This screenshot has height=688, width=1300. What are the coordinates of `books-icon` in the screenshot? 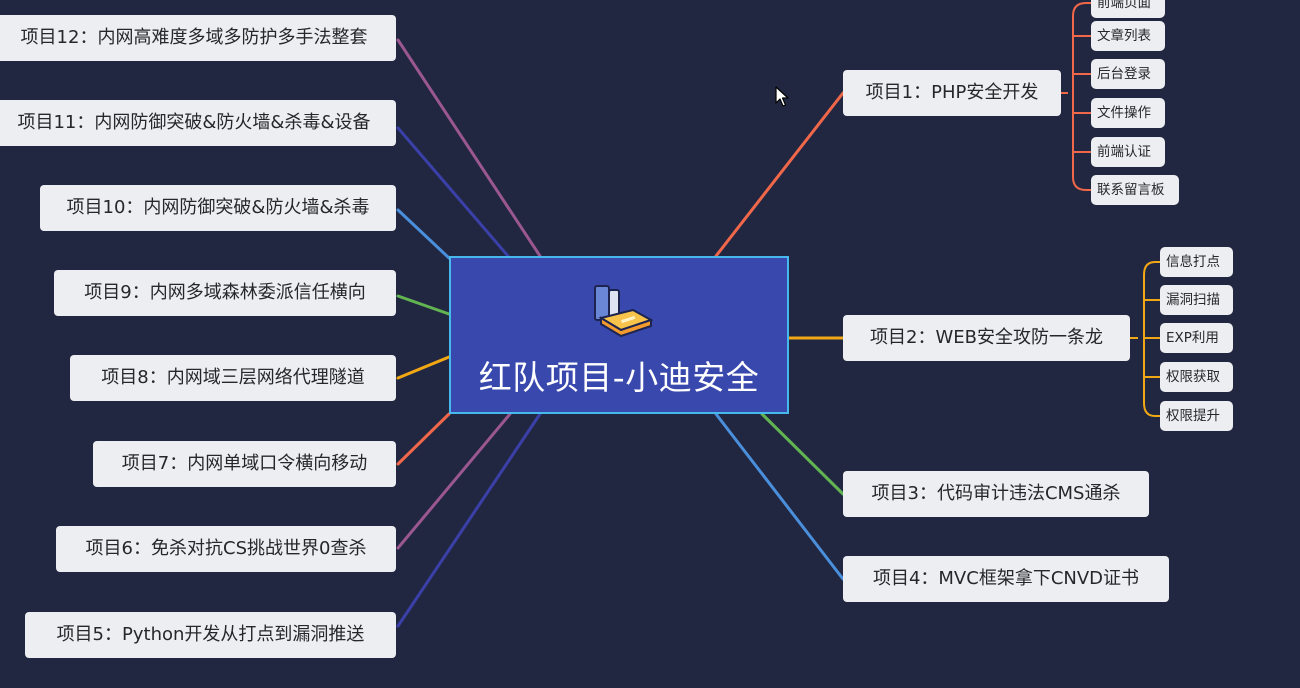 It's located at (624, 311).